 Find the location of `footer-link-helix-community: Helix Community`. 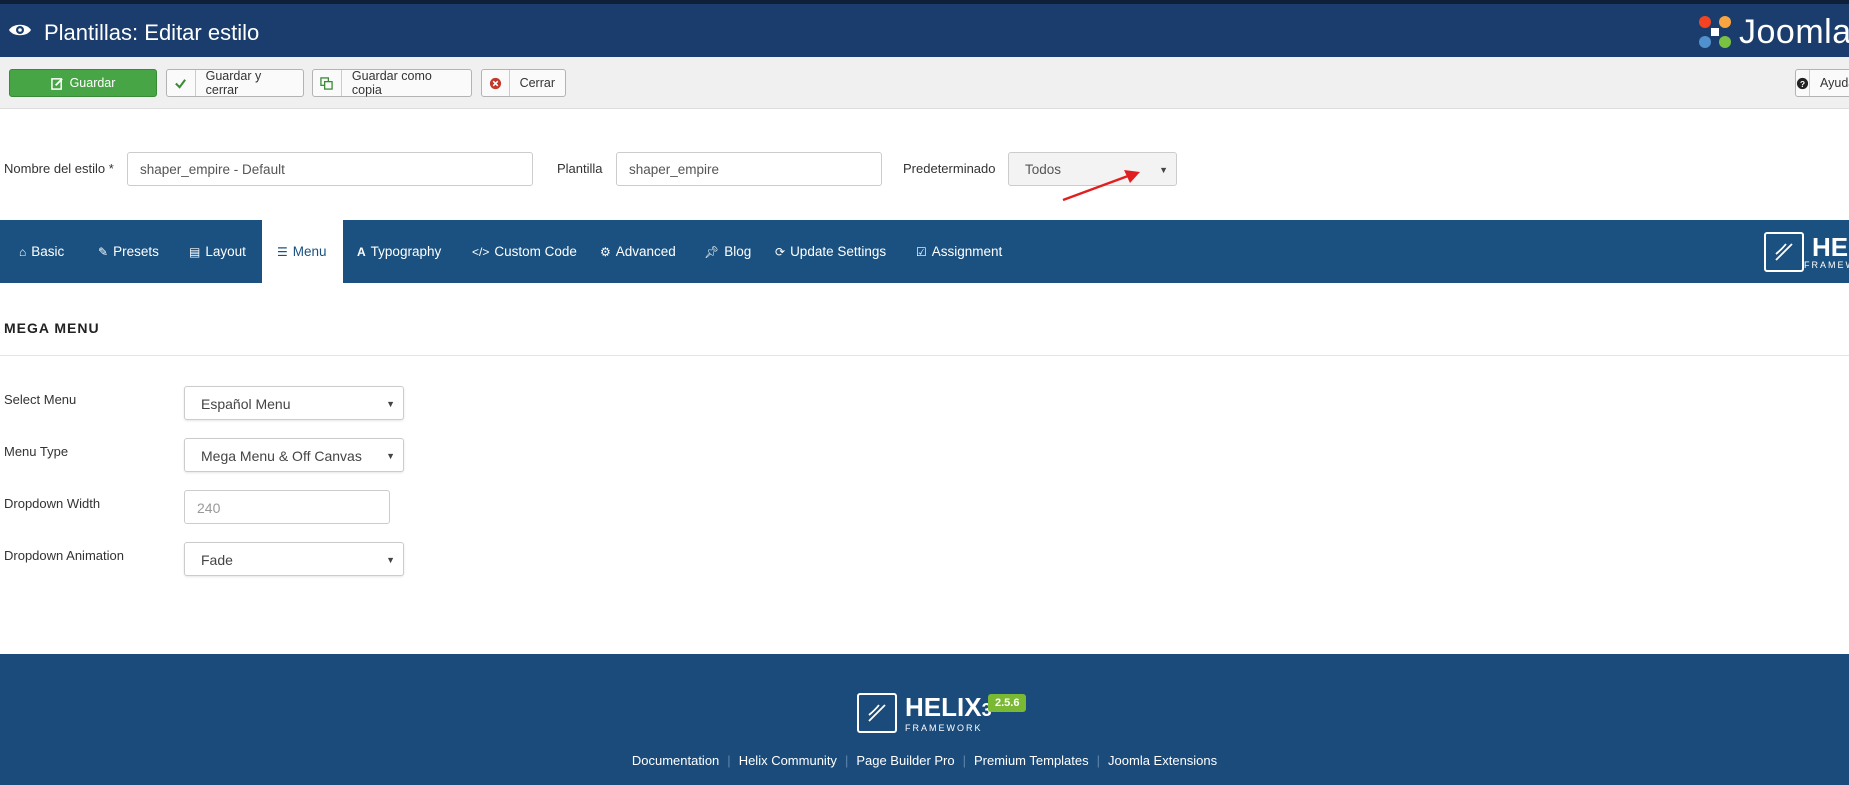

footer-link-helix-community: Helix Community is located at coordinates (788, 760).